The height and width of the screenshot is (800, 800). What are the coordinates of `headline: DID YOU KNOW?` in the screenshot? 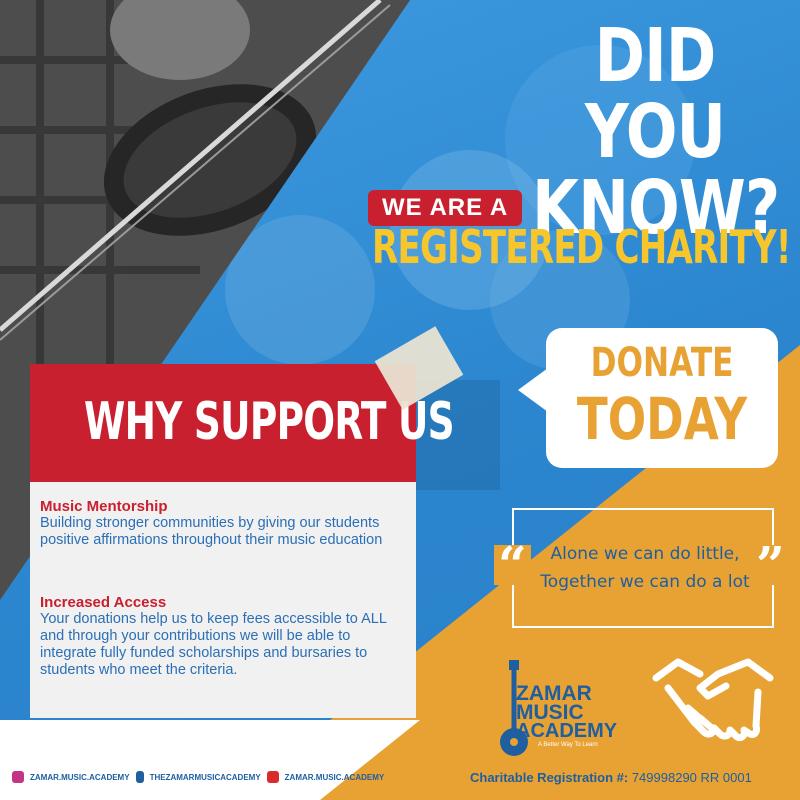 It's located at (656, 129).